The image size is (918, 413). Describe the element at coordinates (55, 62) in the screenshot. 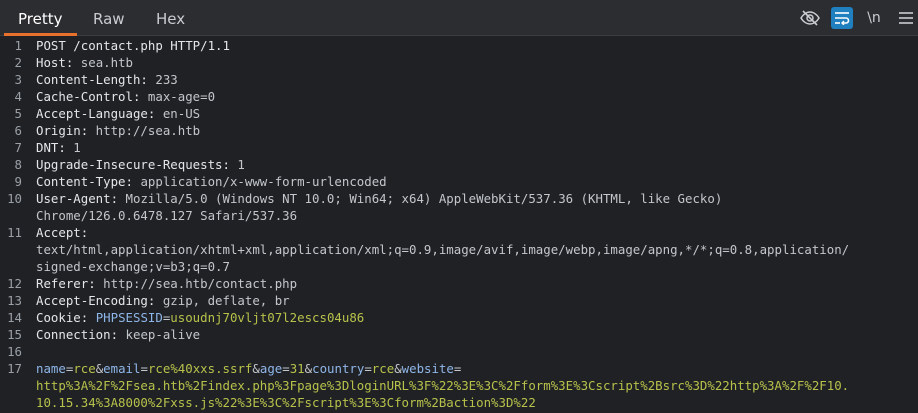

I see `header-name: Host:` at that location.